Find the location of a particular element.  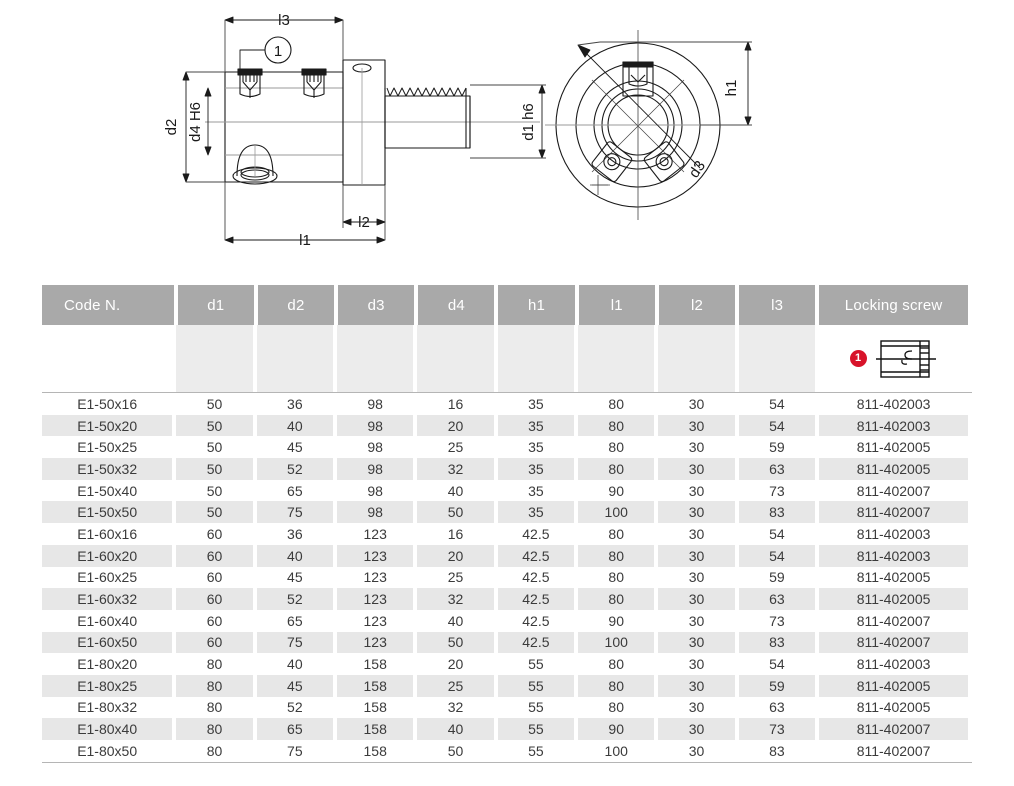

cell-screw: 811-402003 is located at coordinates (894, 555).